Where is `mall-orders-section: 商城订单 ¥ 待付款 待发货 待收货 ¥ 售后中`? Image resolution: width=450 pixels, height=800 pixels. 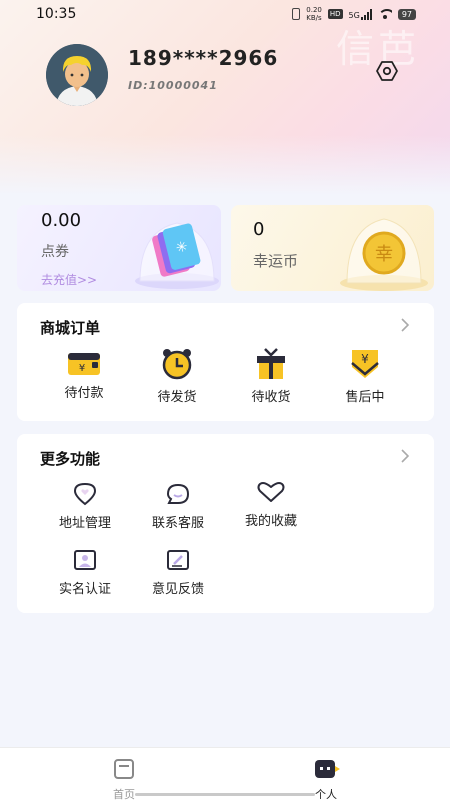 mall-orders-section: 商城订单 ¥ 待付款 待发货 待收货 ¥ 售后中 is located at coordinates (225, 362).